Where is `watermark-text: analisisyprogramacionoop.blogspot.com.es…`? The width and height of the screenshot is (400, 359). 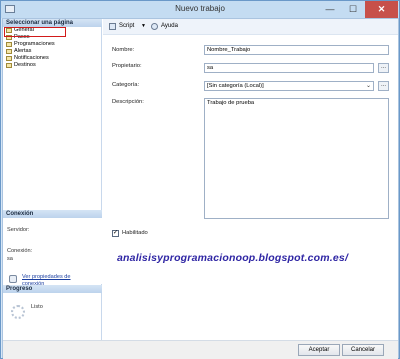 watermark-text: analisisyprogramacionoop.blogspot.com.es… is located at coordinates (233, 258).